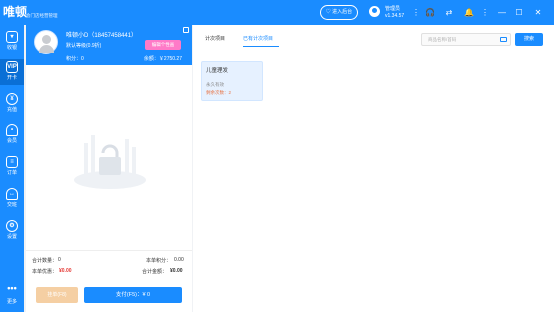  I want to click on sidebar-item-card: VIP 开卡, so click(12, 72).